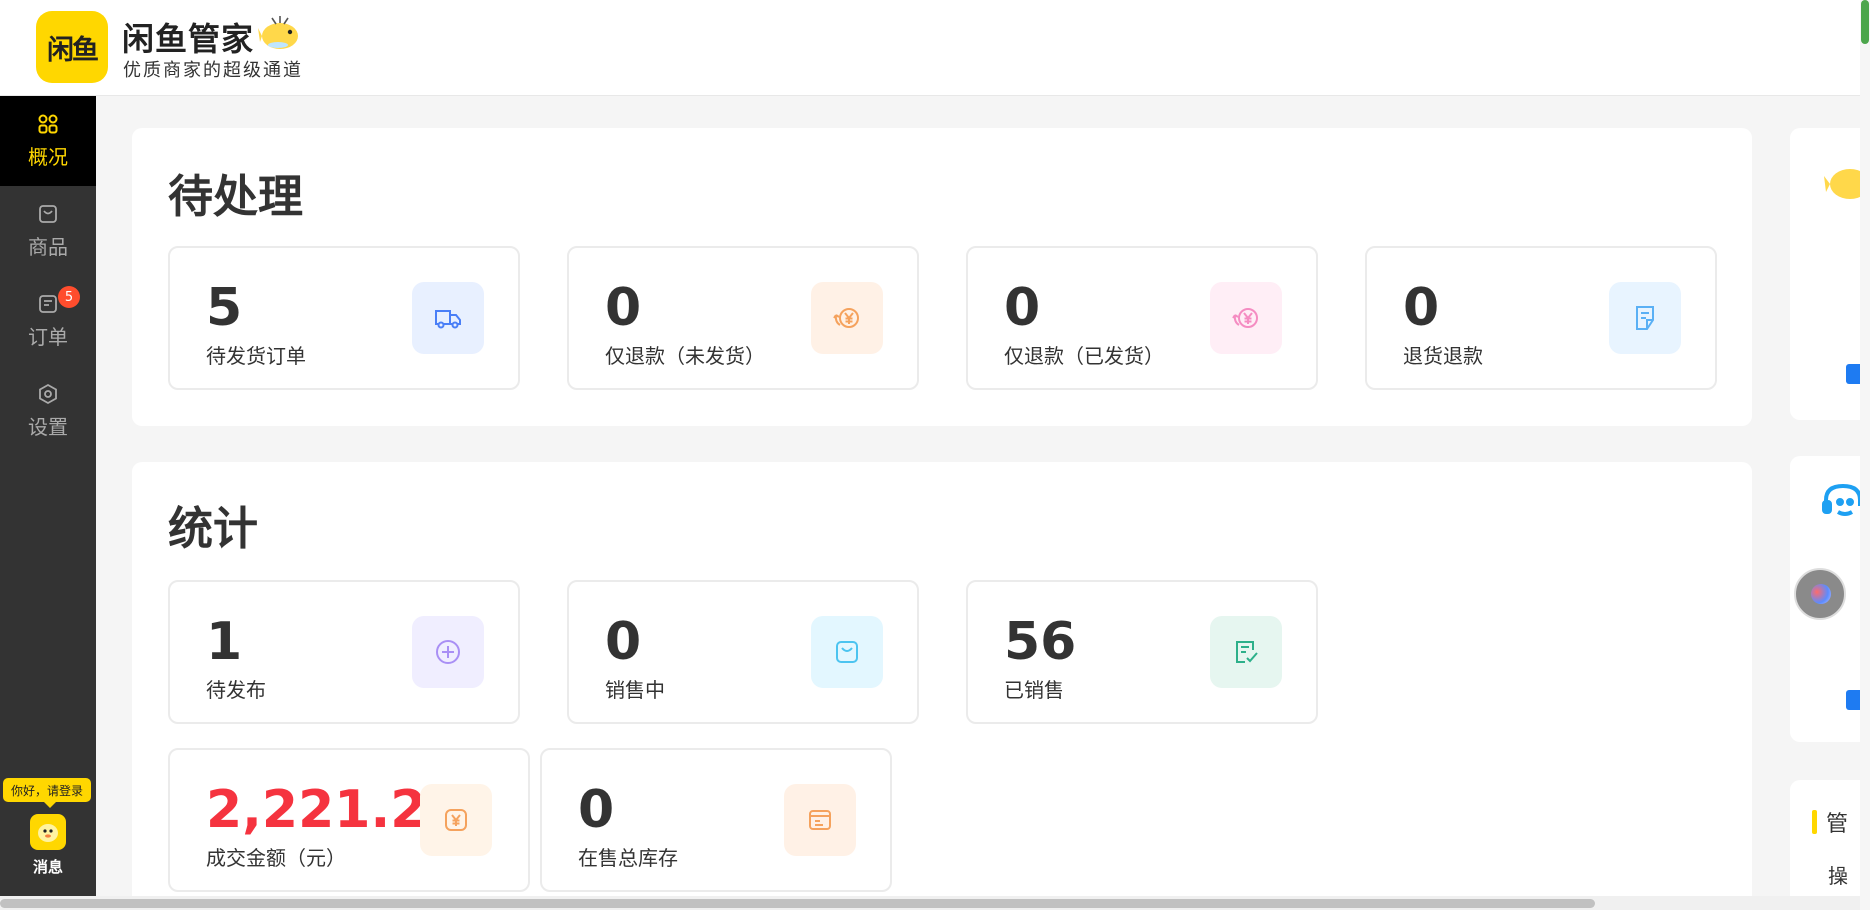  Describe the element at coordinates (48, 503) in the screenshot. I see `sidebar: 概况 商品 订单 5 设置 你好，请登录 消息` at that location.